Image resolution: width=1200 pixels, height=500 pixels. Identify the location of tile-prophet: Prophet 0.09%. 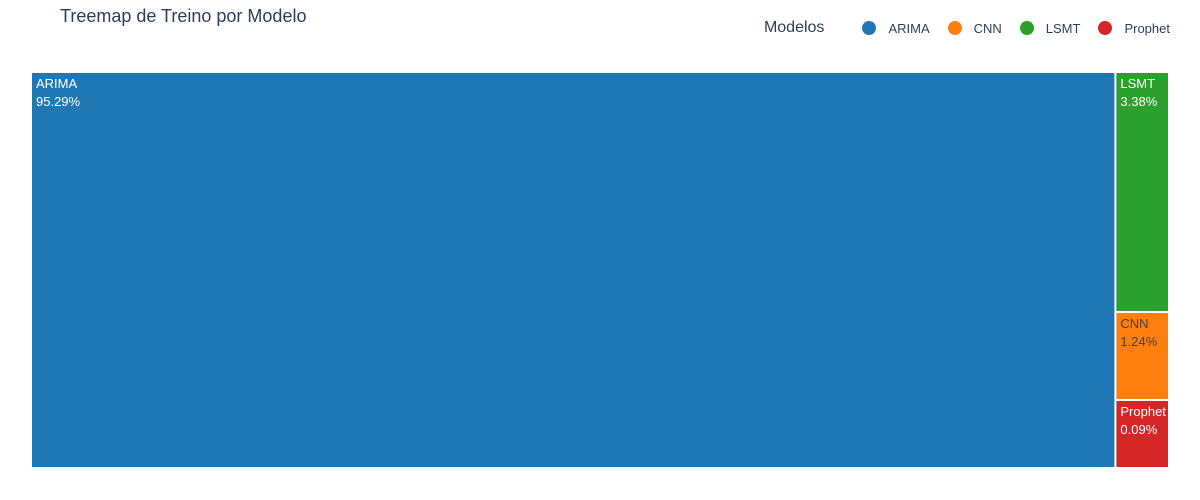
(1142, 434).